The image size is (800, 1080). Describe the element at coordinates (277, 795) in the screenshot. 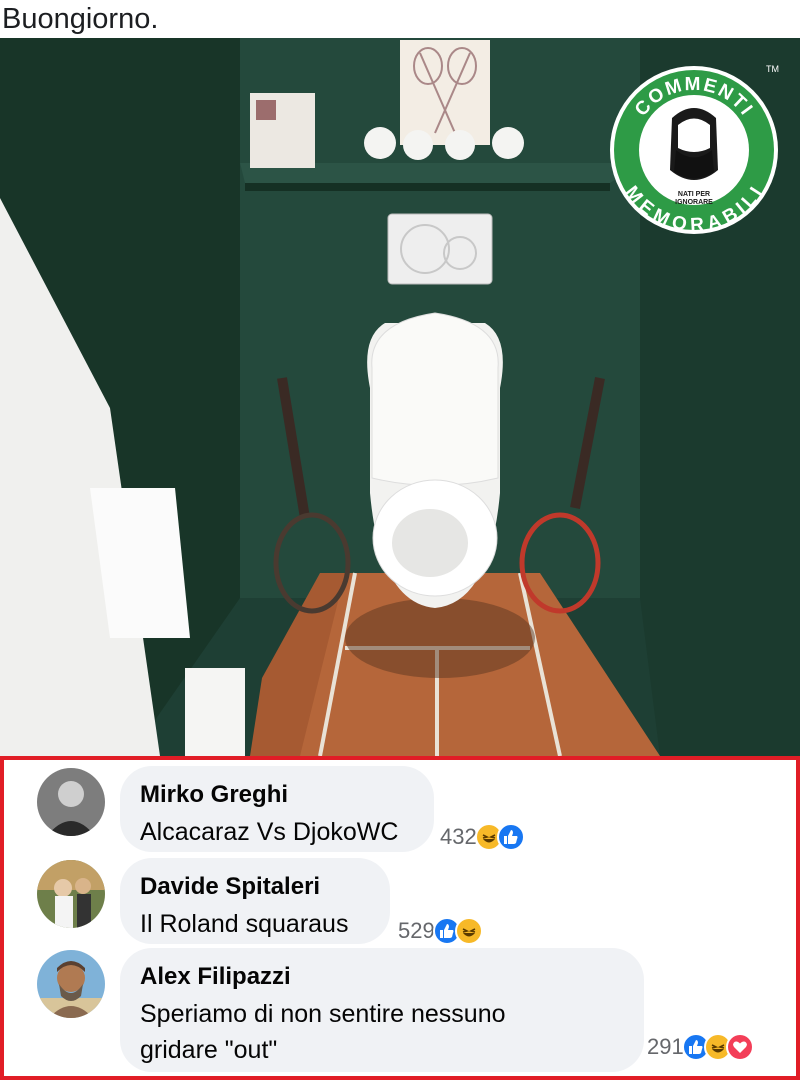

I see `comment-author: Mirko Greghi` at that location.